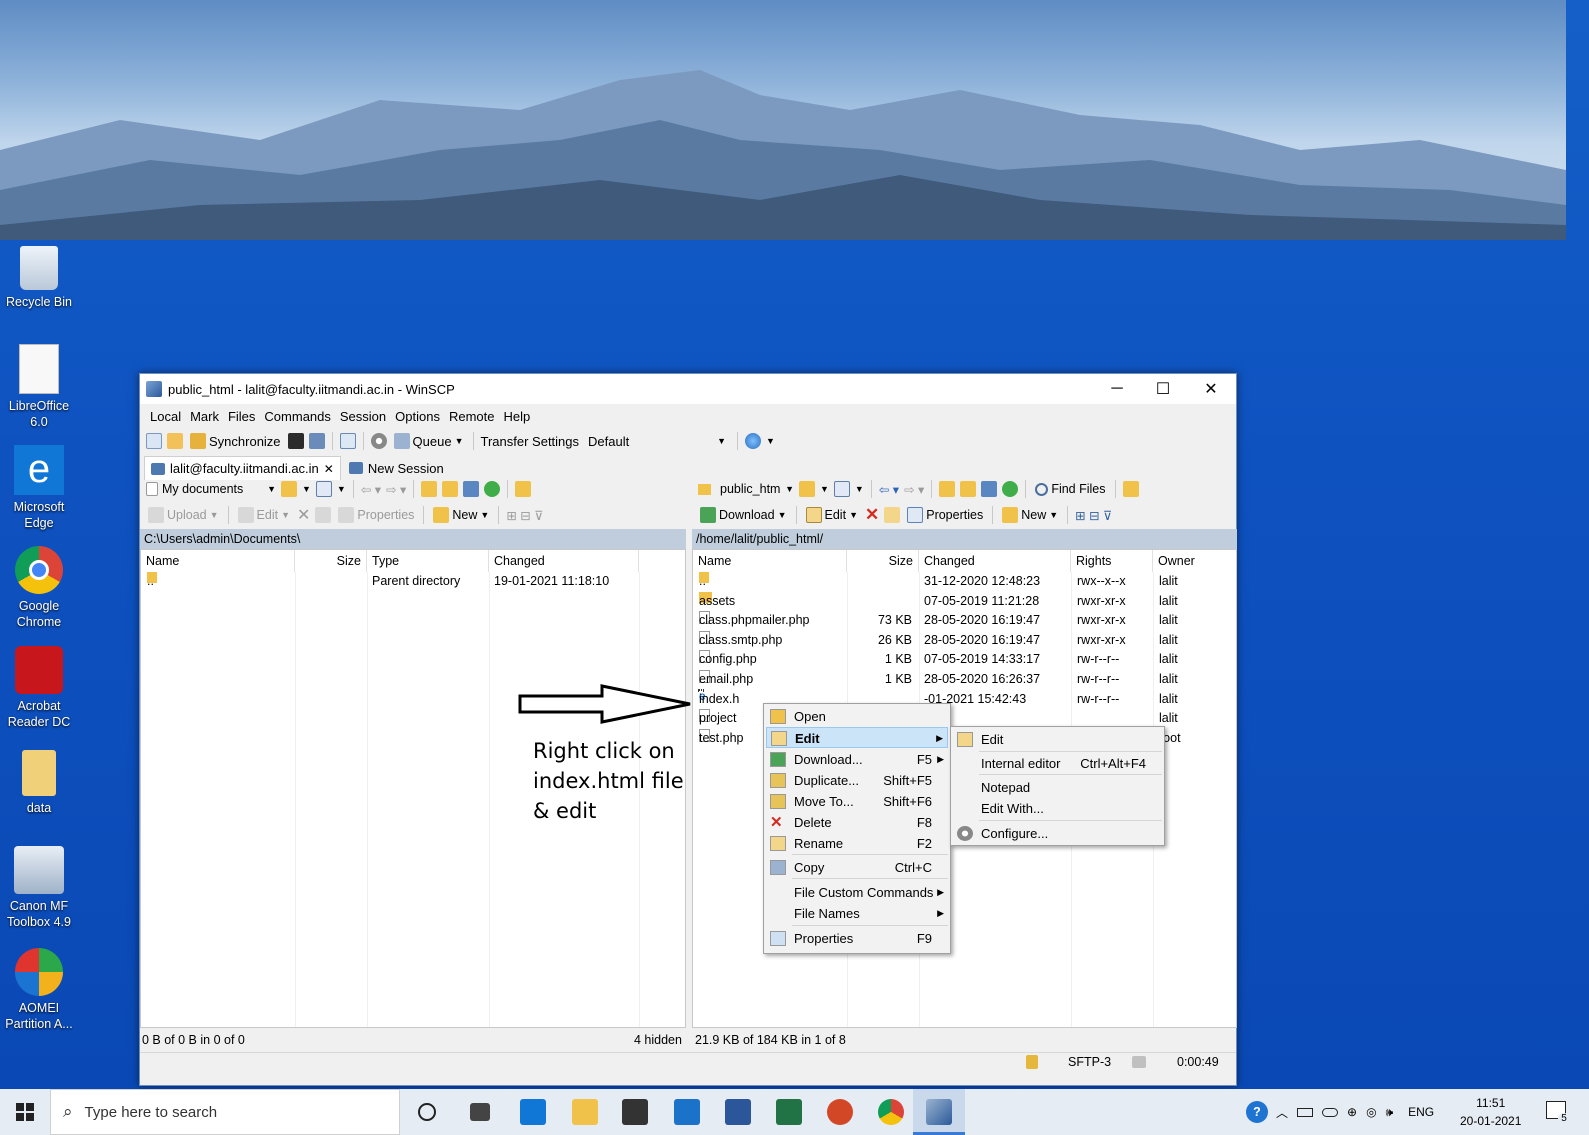 This screenshot has width=1589, height=1135. I want to click on menu-mark: Mark, so click(204, 416).